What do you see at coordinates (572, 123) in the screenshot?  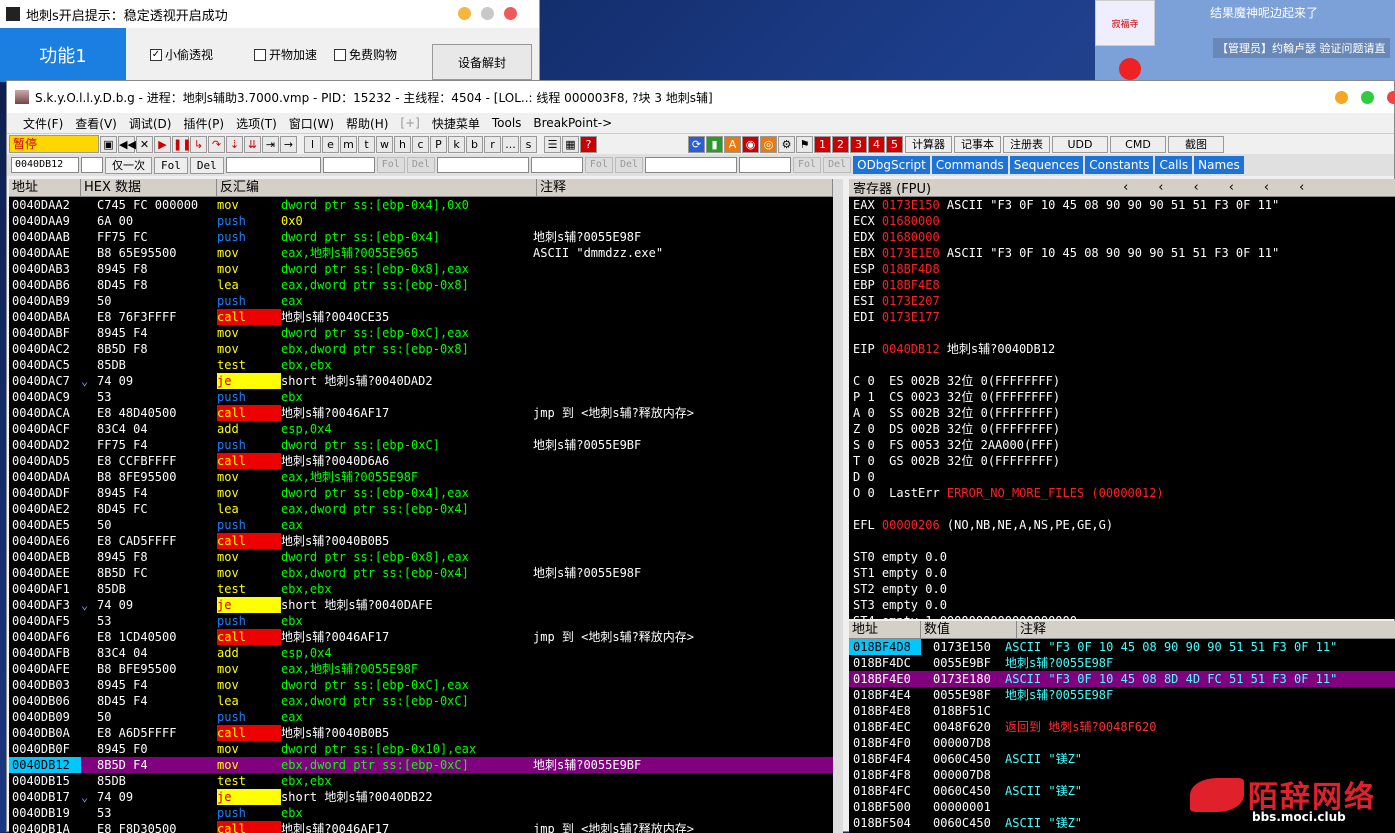 I see `menu-breakpoint: BreakPoint->` at bounding box center [572, 123].